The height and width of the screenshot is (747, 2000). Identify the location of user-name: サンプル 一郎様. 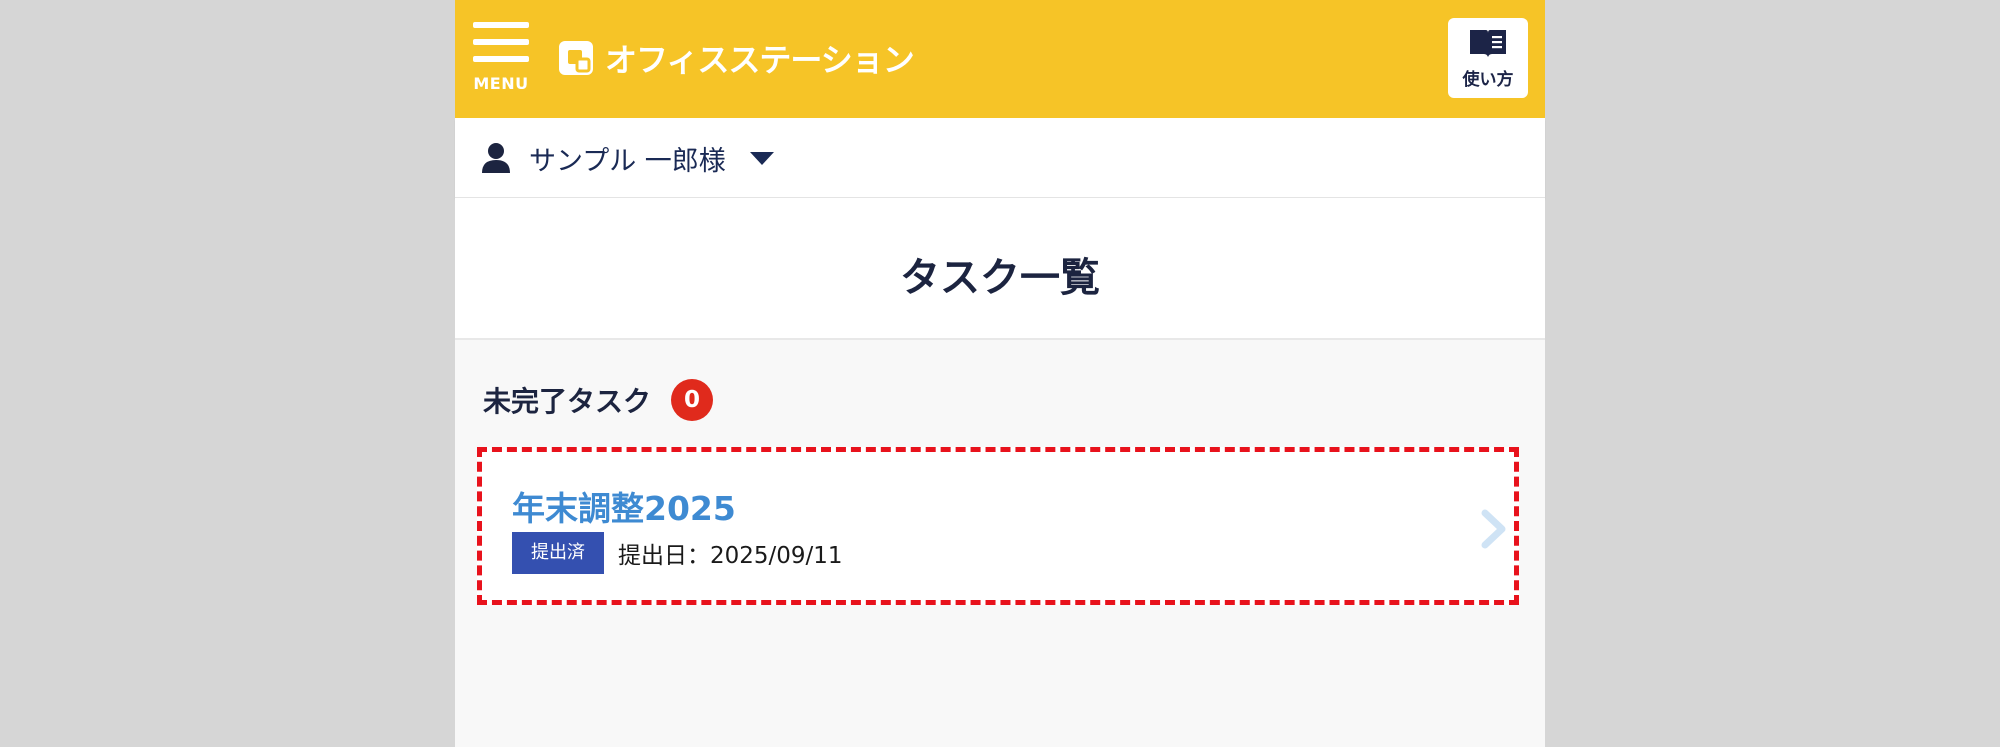
(627, 161).